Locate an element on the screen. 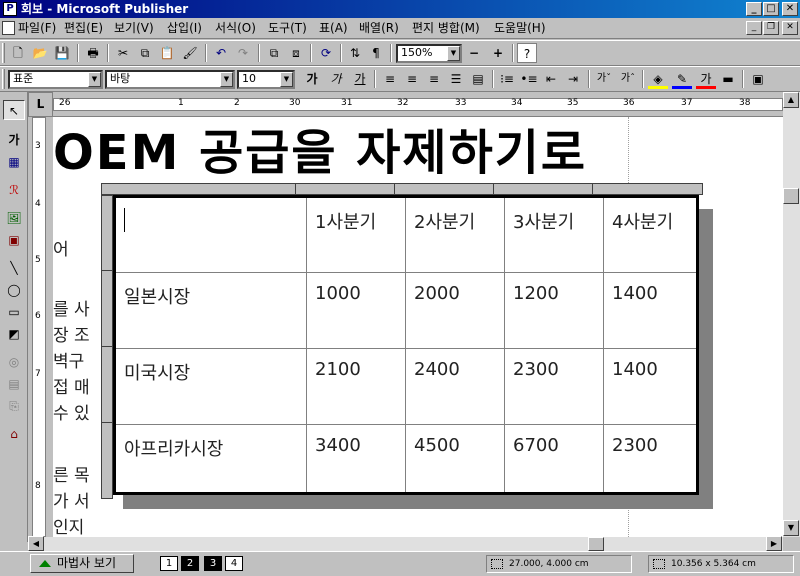 Image resolution: width=800 pixels, height=576 pixels. align-left-icon: ≡ is located at coordinates (390, 79).